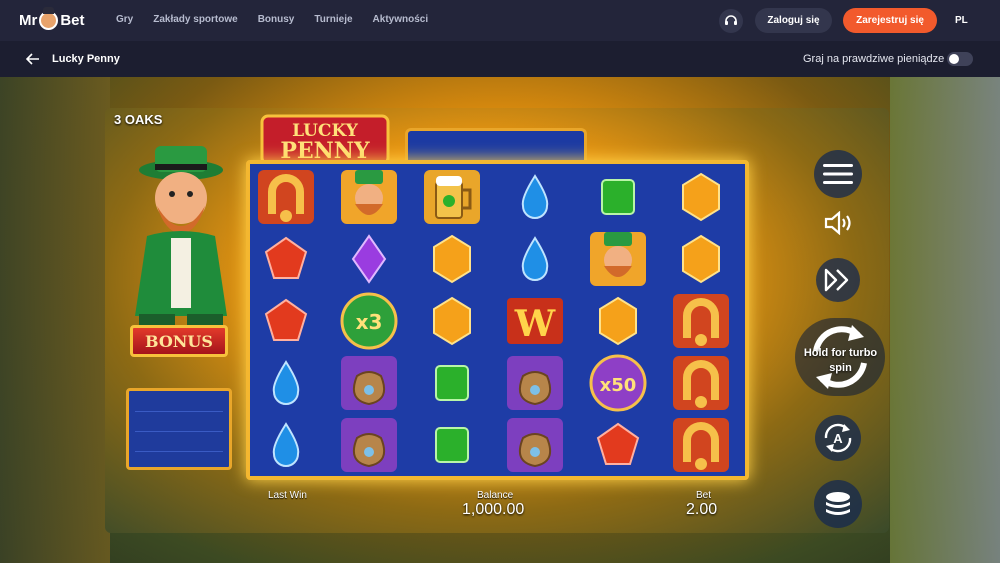 The width and height of the screenshot is (1000, 563). Describe the element at coordinates (960, 59) in the screenshot. I see `real-money-toggle` at that location.